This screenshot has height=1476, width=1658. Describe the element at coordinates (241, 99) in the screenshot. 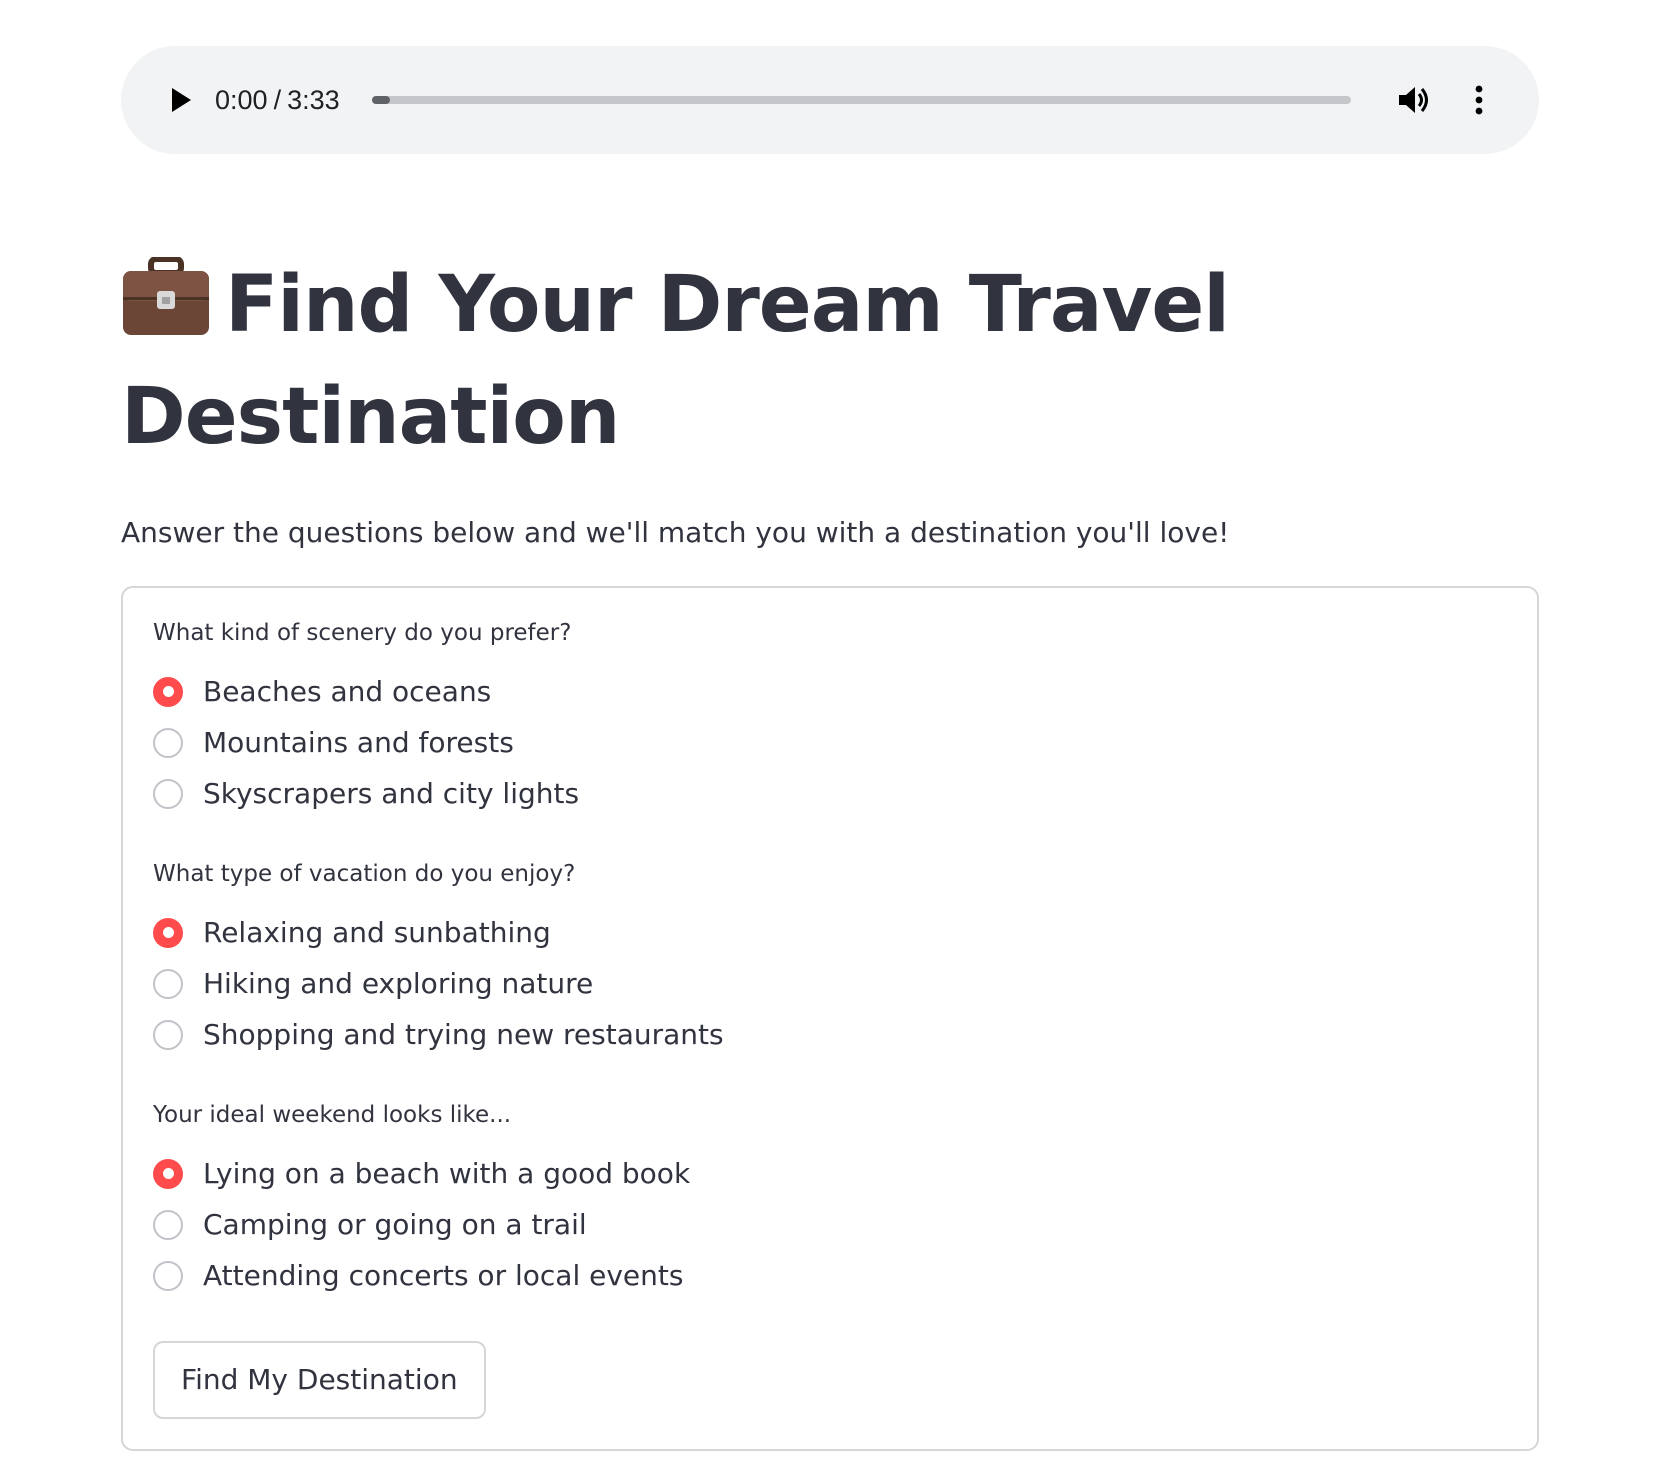

I see `current-time: 0:00` at that location.